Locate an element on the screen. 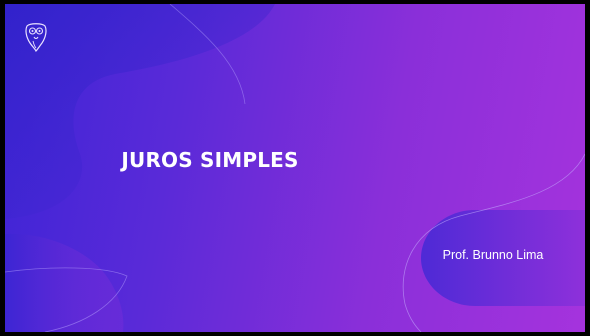  slide-title: JUROS SIMPLES is located at coordinates (210, 160).